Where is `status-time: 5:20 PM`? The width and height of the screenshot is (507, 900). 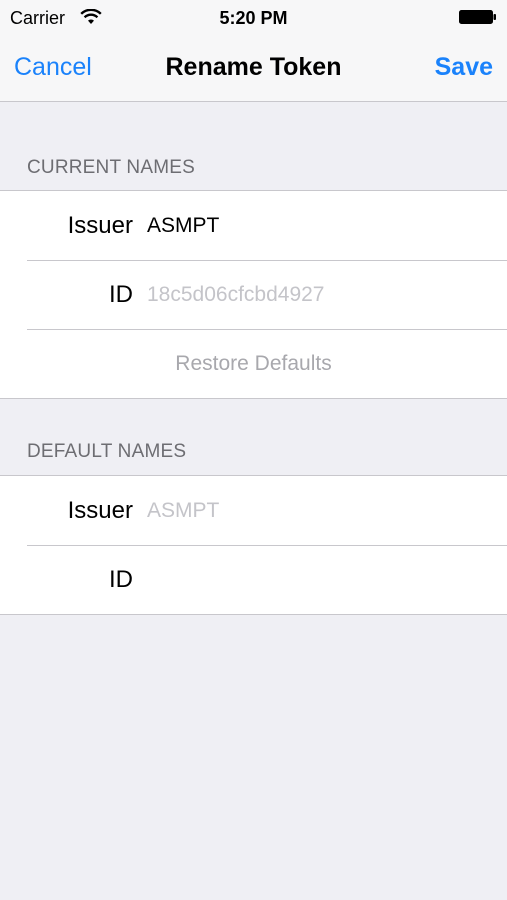 status-time: 5:20 PM is located at coordinates (253, 18).